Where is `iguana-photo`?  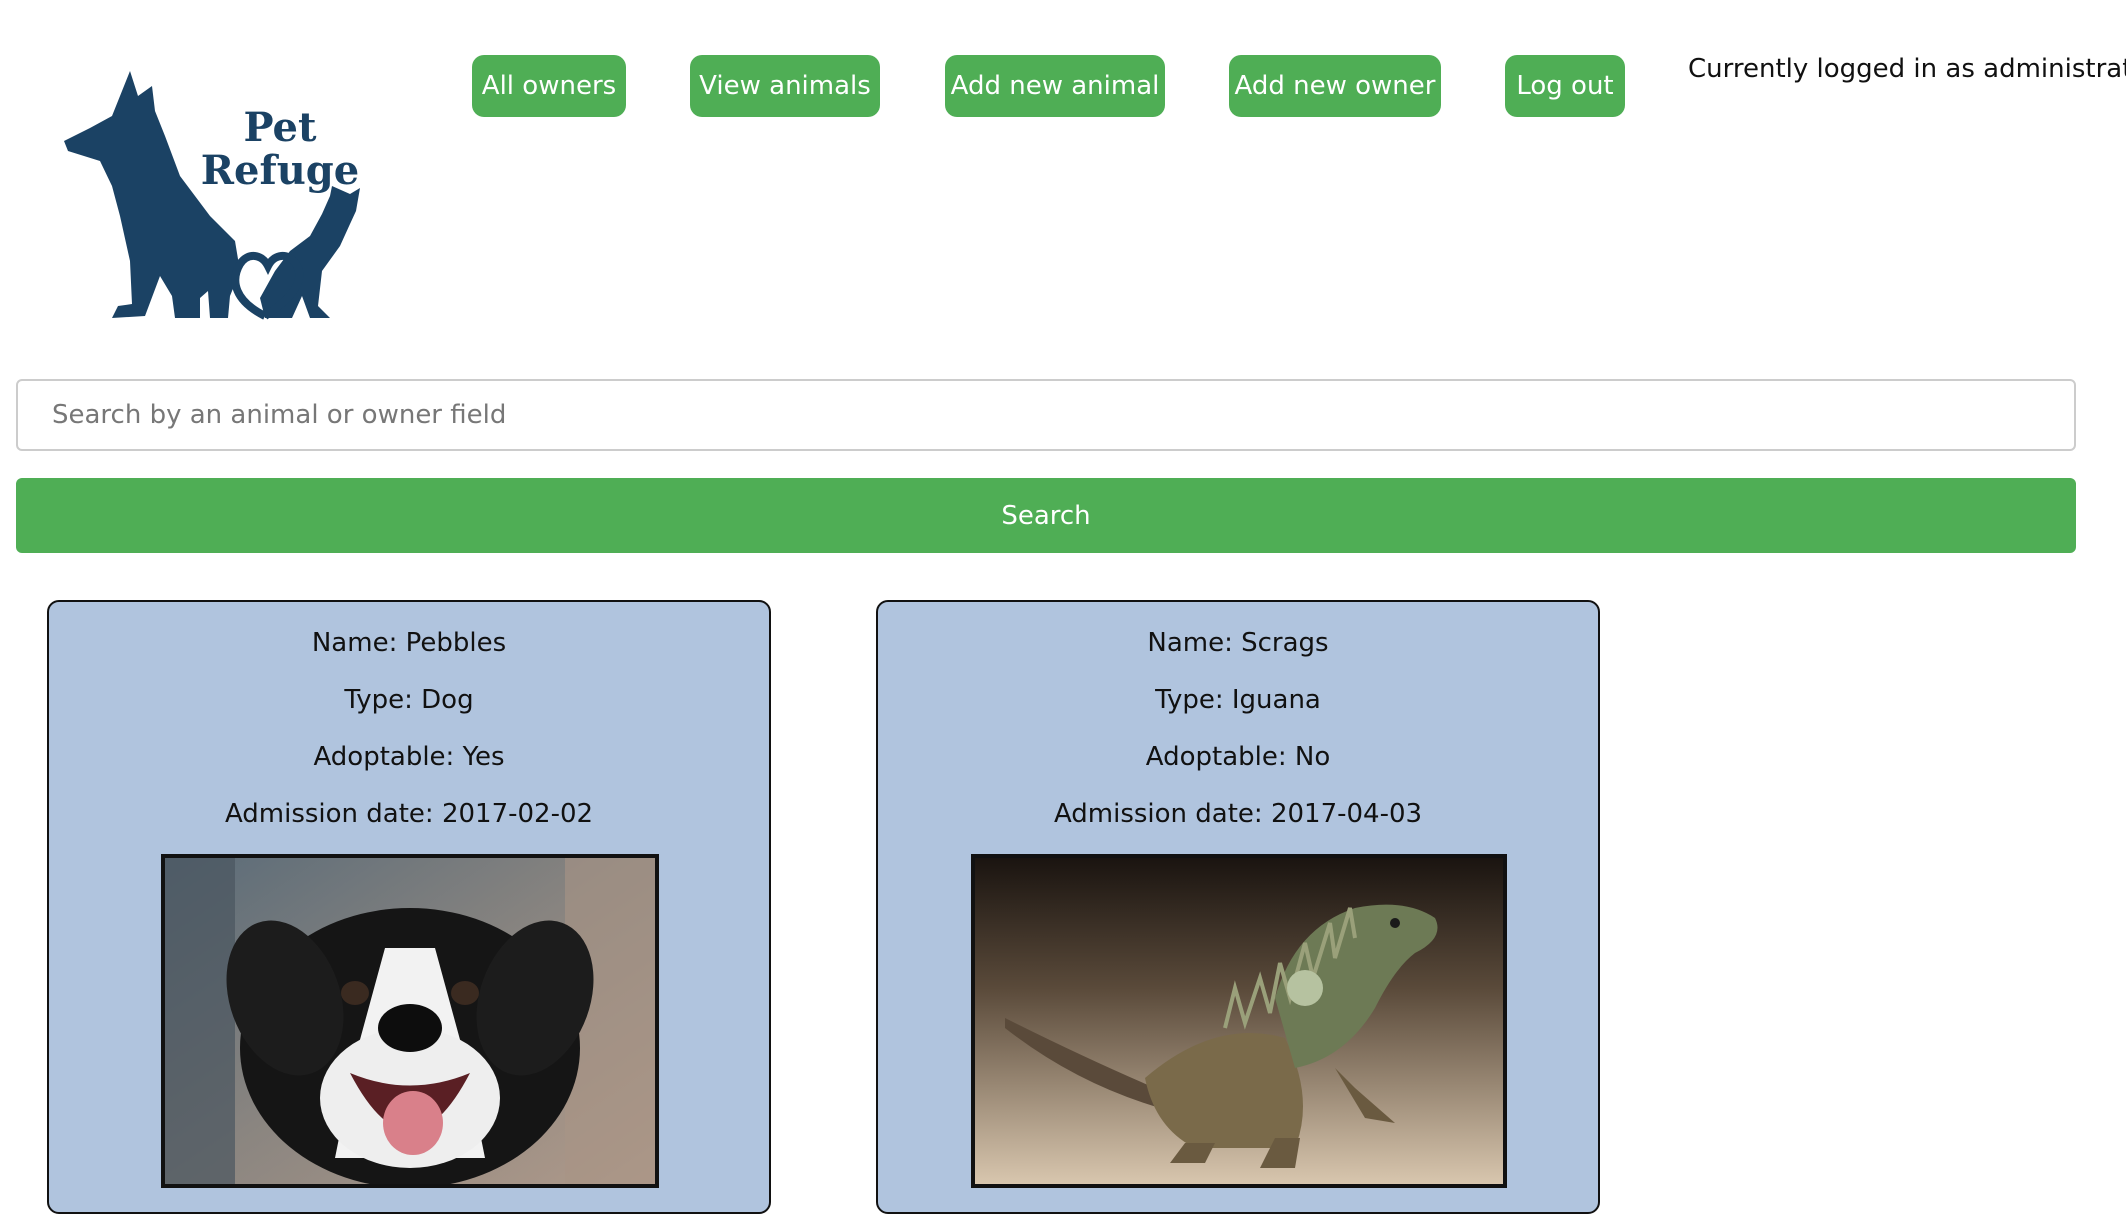
iguana-photo is located at coordinates (1239, 1021).